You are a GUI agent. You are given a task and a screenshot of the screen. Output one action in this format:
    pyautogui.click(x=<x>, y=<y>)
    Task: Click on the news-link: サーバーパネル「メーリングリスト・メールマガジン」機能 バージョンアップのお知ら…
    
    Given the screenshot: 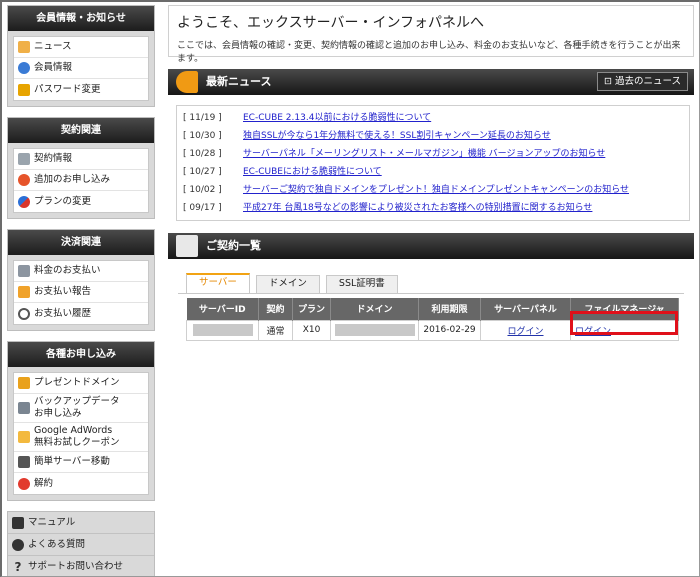 What is the action you would take?
    pyautogui.click(x=424, y=154)
    